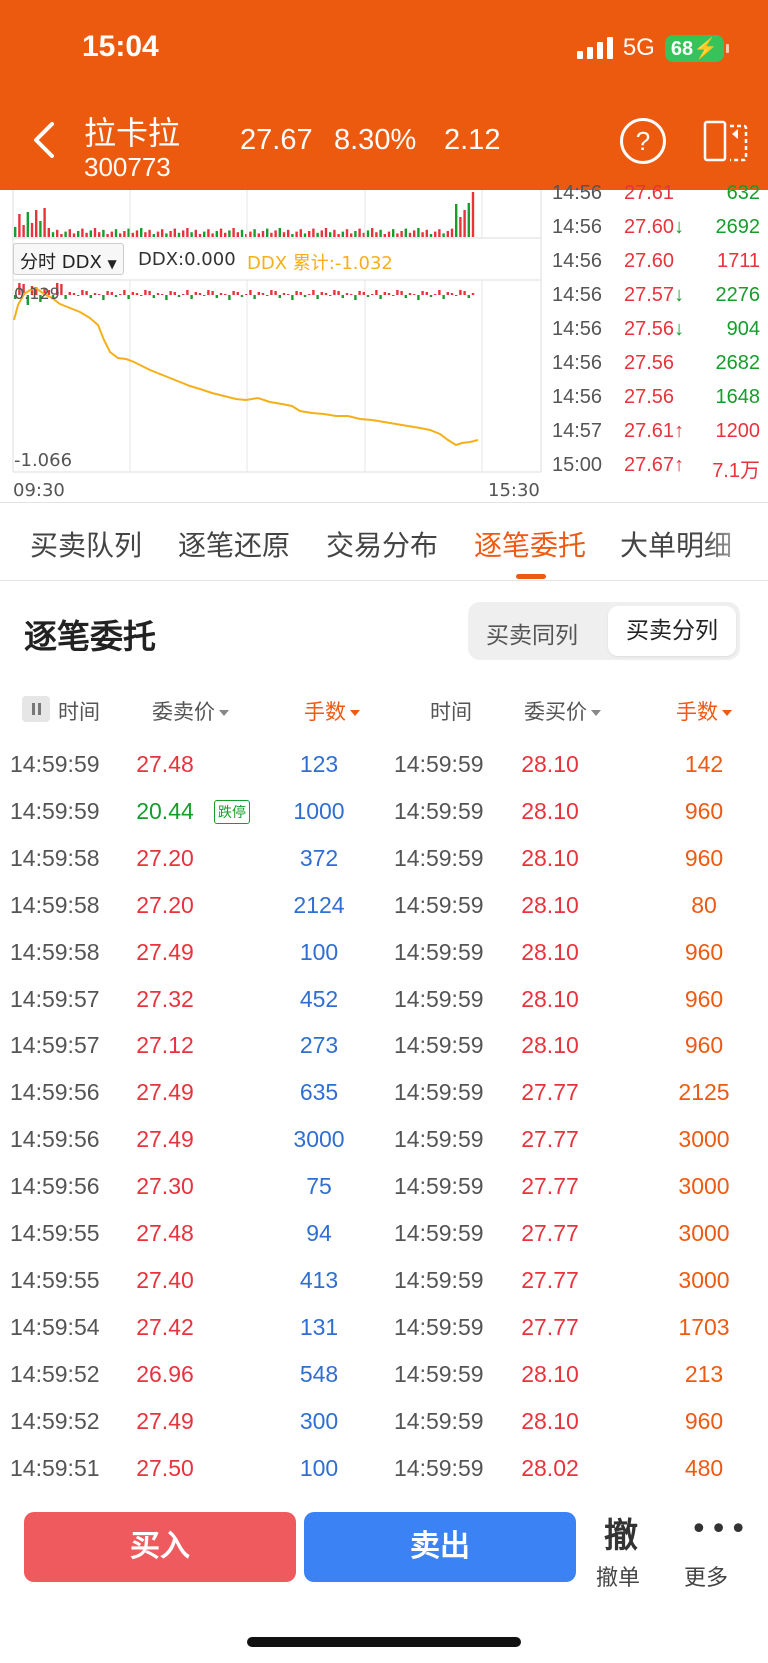 The width and height of the screenshot is (768, 1663). I want to click on indicator-select: 分时 DDX ▼, so click(68, 259).